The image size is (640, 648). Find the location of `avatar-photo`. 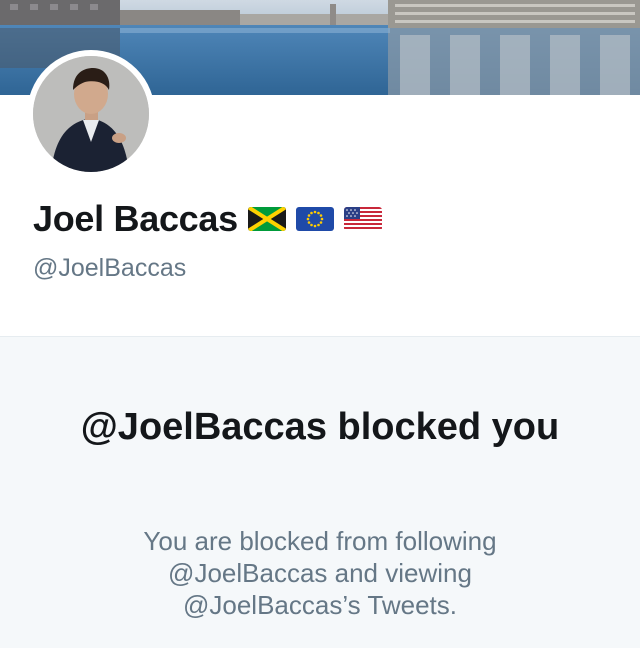

avatar-photo is located at coordinates (91, 114).